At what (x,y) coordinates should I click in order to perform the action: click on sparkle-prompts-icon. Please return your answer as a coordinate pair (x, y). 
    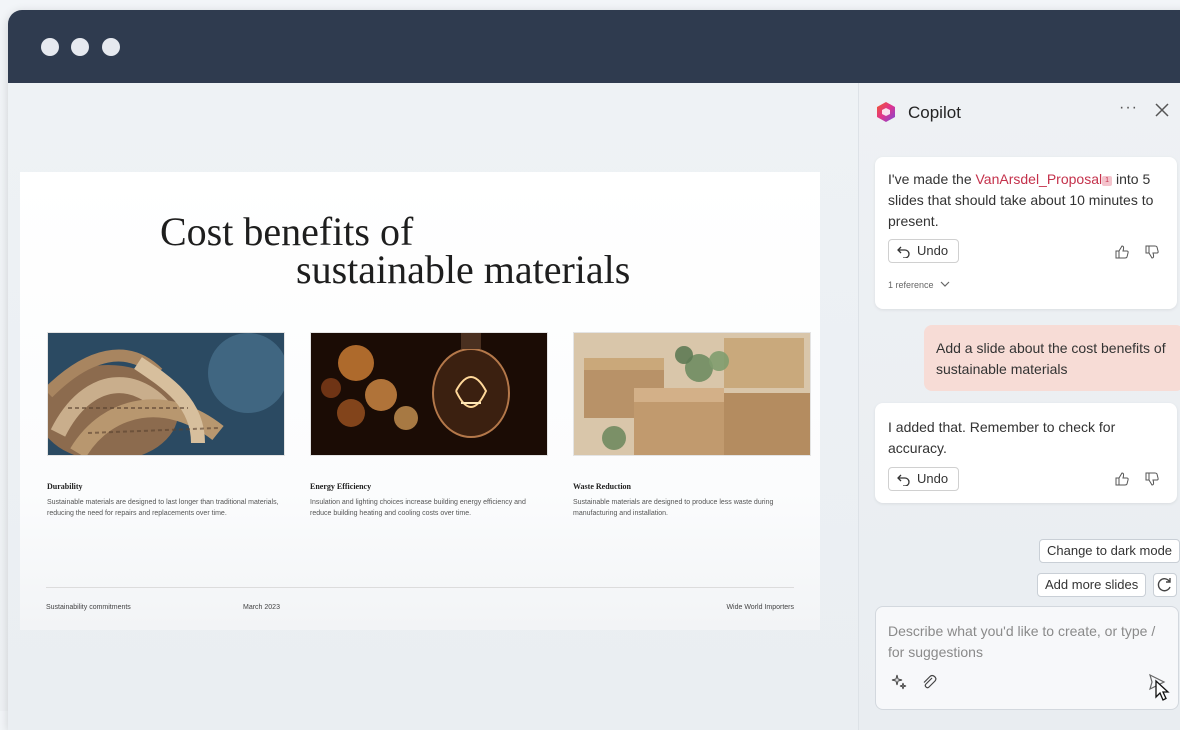
    Looking at the image, I should click on (899, 682).